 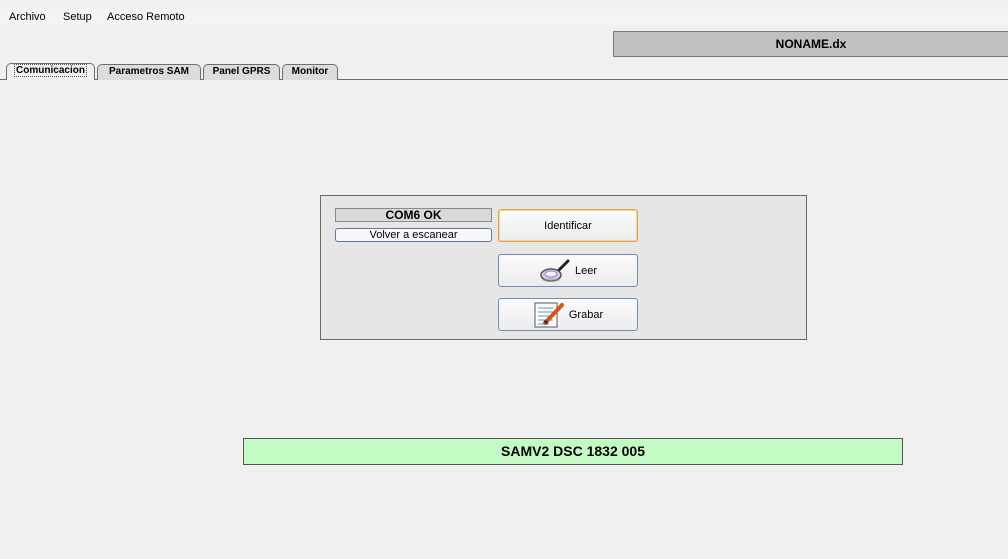 I want to click on identify-button: Identificar, so click(x=568, y=225).